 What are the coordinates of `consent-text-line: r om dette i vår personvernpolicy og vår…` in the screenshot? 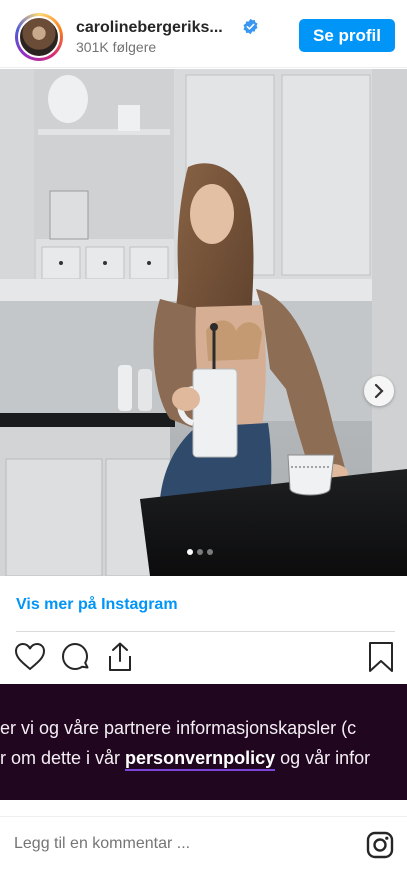 It's located at (185, 759).